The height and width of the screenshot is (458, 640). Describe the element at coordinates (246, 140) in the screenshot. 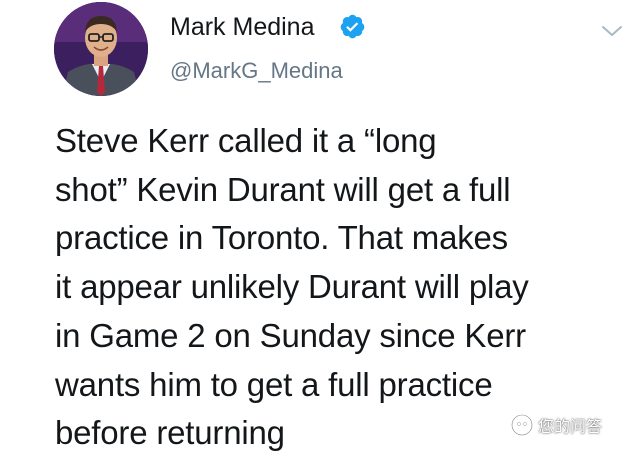

I see `tweet-text-line: Steve Kerr called it a “long` at that location.